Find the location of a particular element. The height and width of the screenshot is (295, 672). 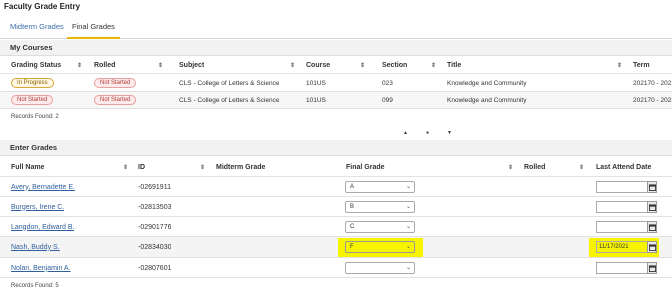

col-final-grade: Final Grade is located at coordinates (365, 167).